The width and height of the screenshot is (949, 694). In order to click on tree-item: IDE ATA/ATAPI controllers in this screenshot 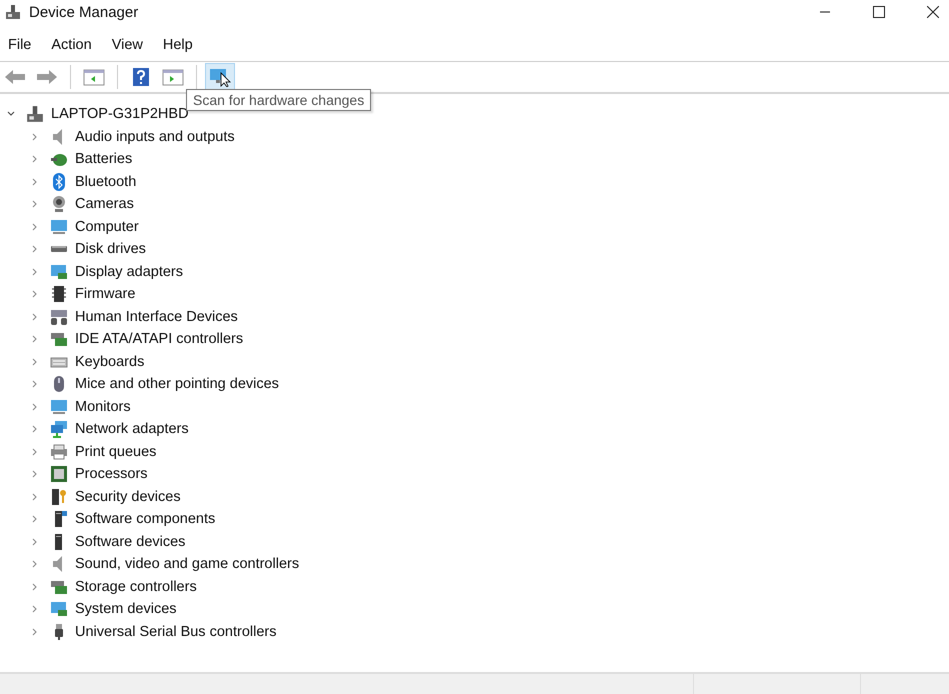, I will do `click(159, 339)`.